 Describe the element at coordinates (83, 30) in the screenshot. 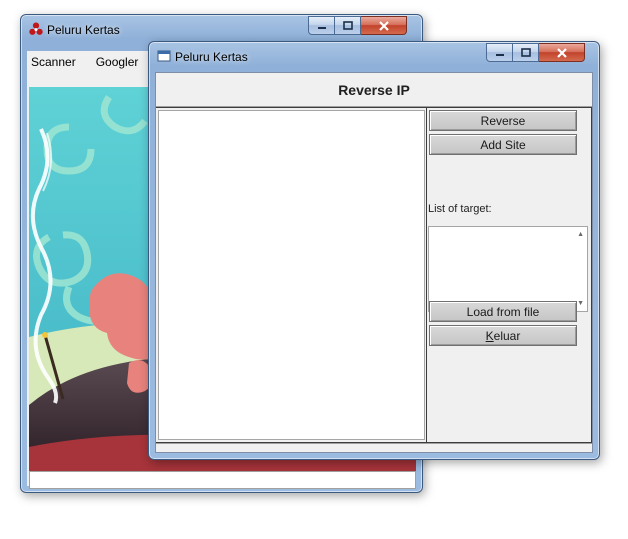

I see `back-window-title: Peluru Kertas` at that location.